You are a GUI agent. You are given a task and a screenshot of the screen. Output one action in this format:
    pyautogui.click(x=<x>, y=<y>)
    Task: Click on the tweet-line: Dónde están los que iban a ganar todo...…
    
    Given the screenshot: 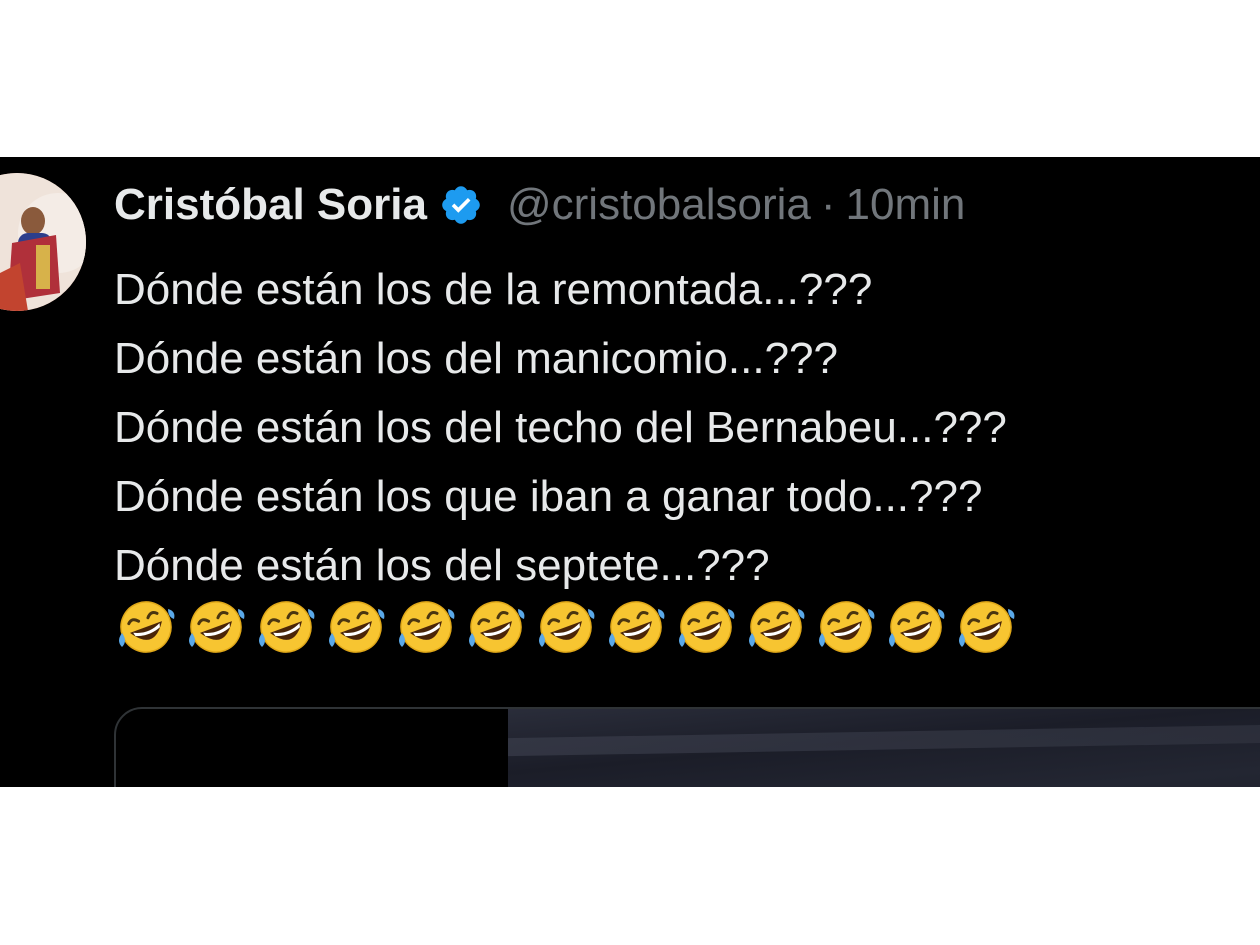 What is the action you would take?
    pyautogui.click(x=548, y=496)
    